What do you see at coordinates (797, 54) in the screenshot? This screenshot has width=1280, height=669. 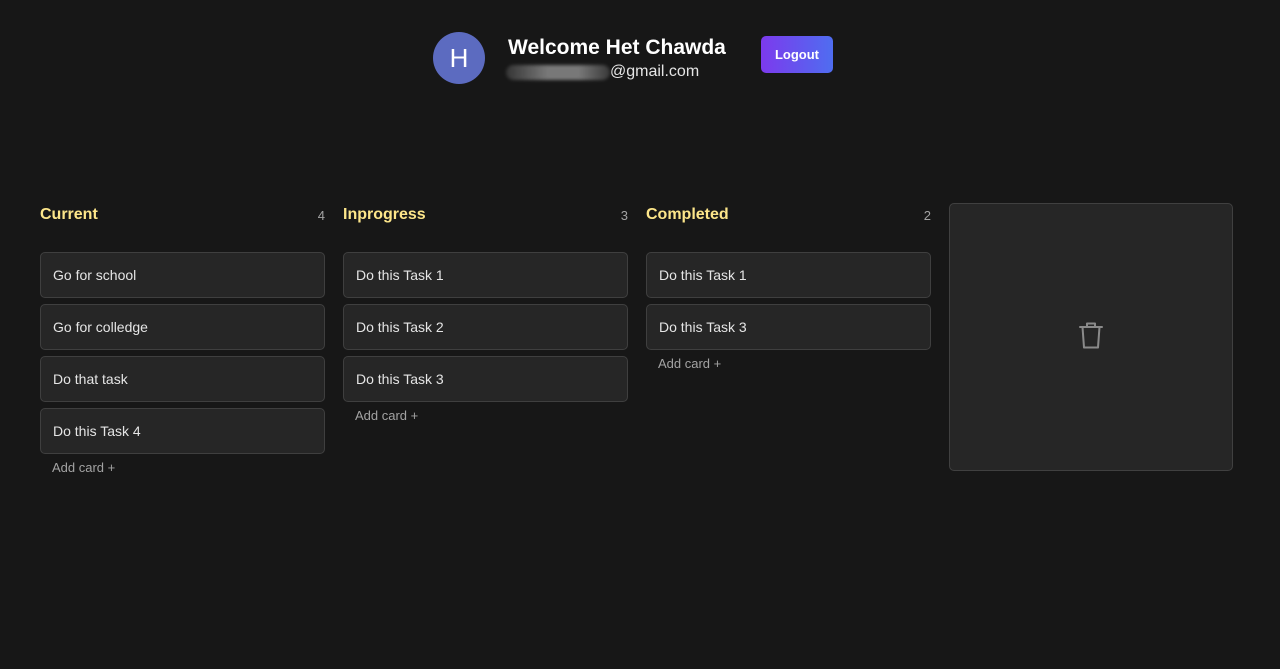 I see `logout-button: Logout` at bounding box center [797, 54].